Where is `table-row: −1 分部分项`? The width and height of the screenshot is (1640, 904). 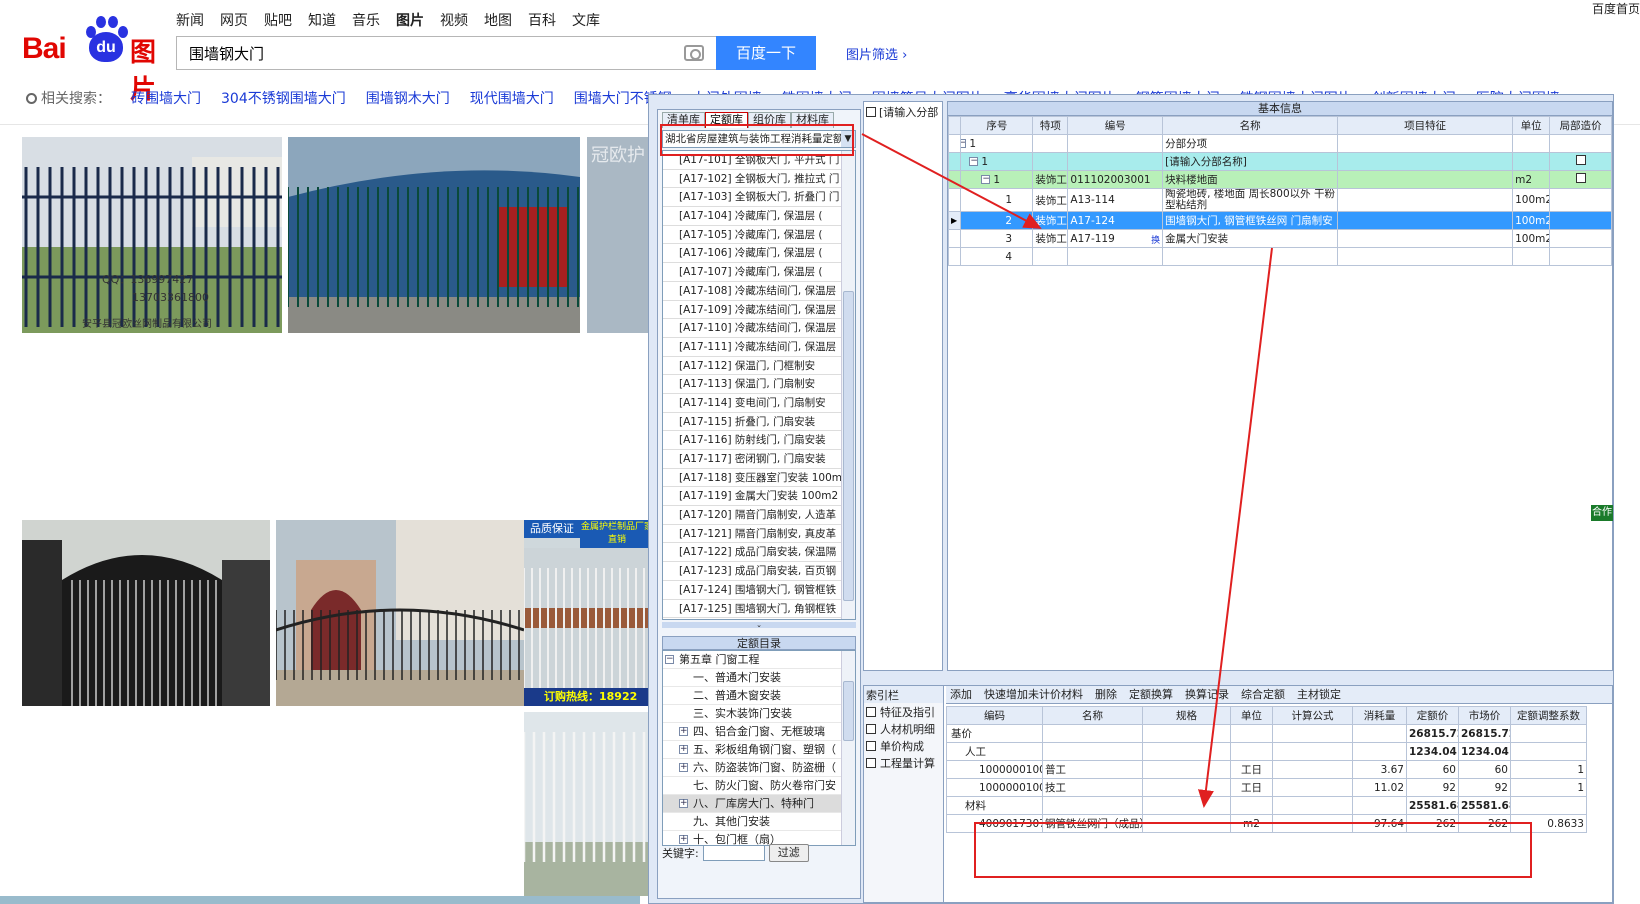
table-row: −1 分部分项 is located at coordinates (1279, 143).